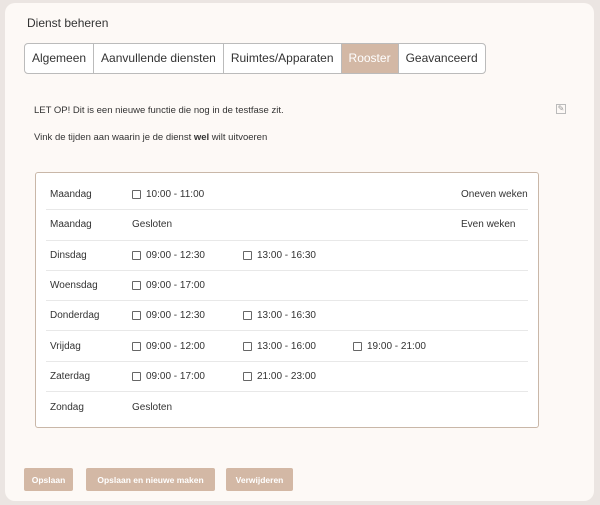 Image resolution: width=600 pixels, height=505 pixels. Describe the element at coordinates (561, 109) in the screenshot. I see `edit-icon: ✎` at that location.